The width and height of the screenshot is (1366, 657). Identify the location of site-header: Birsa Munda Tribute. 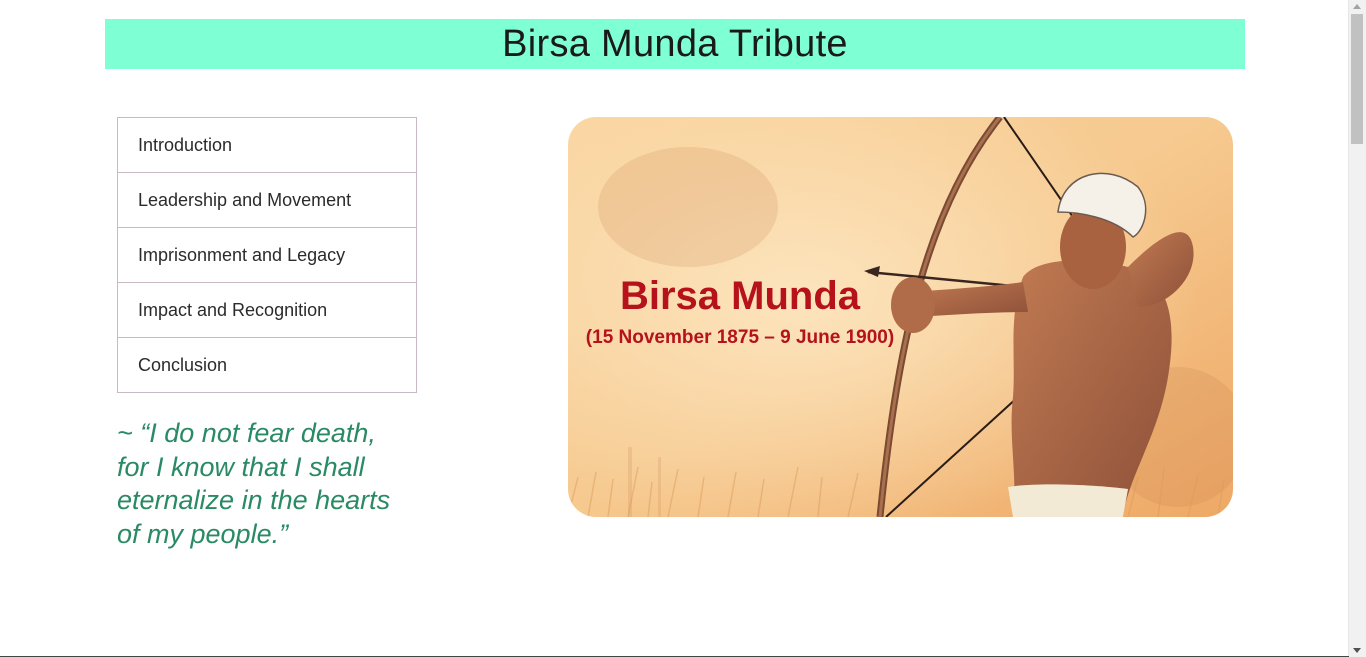
(675, 44).